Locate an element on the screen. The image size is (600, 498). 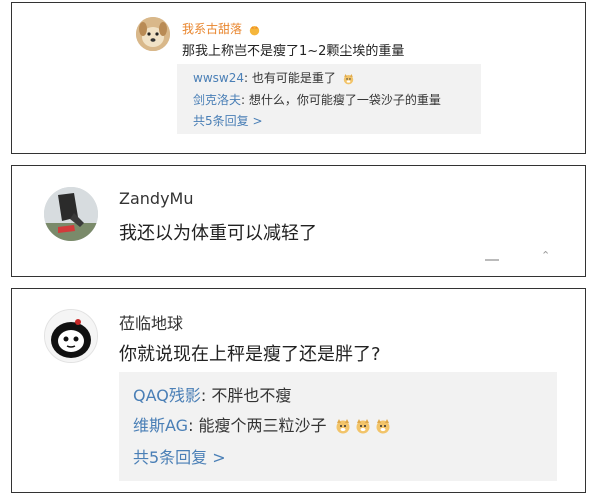
username: 莅临地球 is located at coordinates (151, 322).